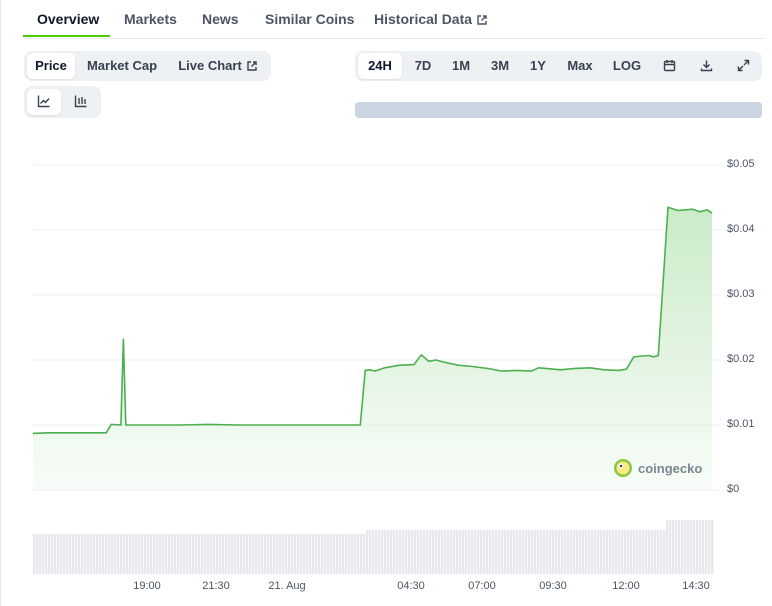  What do you see at coordinates (623, 468) in the screenshot?
I see `coingecko-logo-icon` at bounding box center [623, 468].